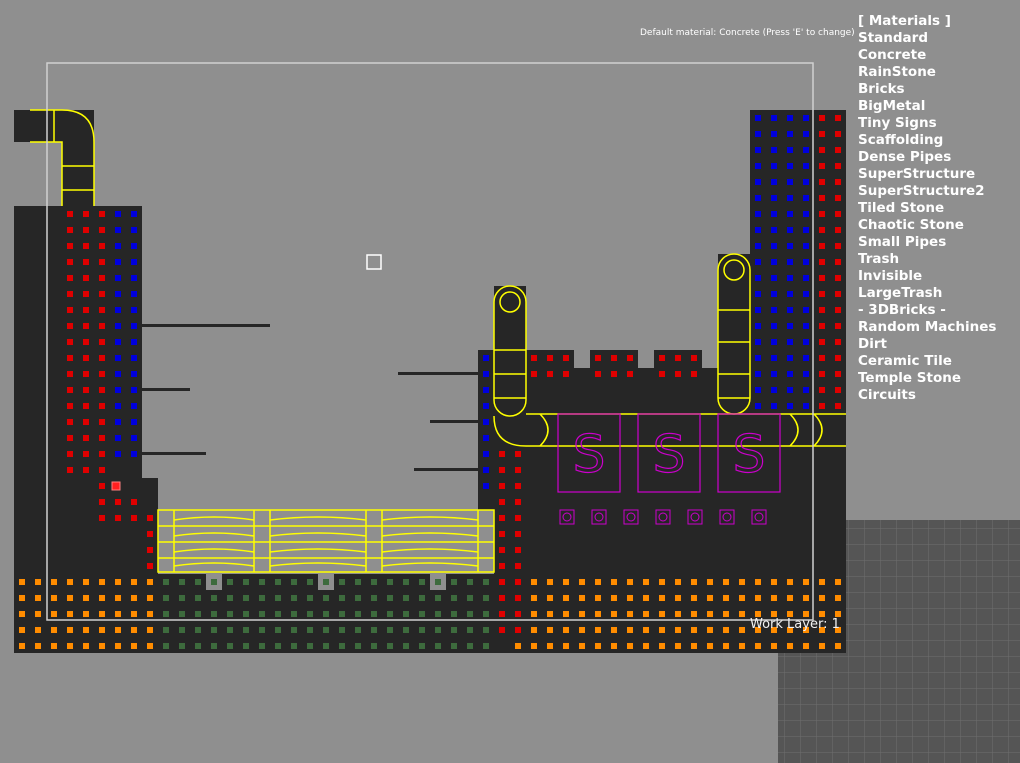 The width and height of the screenshot is (1020, 763). Describe the element at coordinates (927, 106) in the screenshot. I see `material-item-bigmetal: BigMetal` at that location.